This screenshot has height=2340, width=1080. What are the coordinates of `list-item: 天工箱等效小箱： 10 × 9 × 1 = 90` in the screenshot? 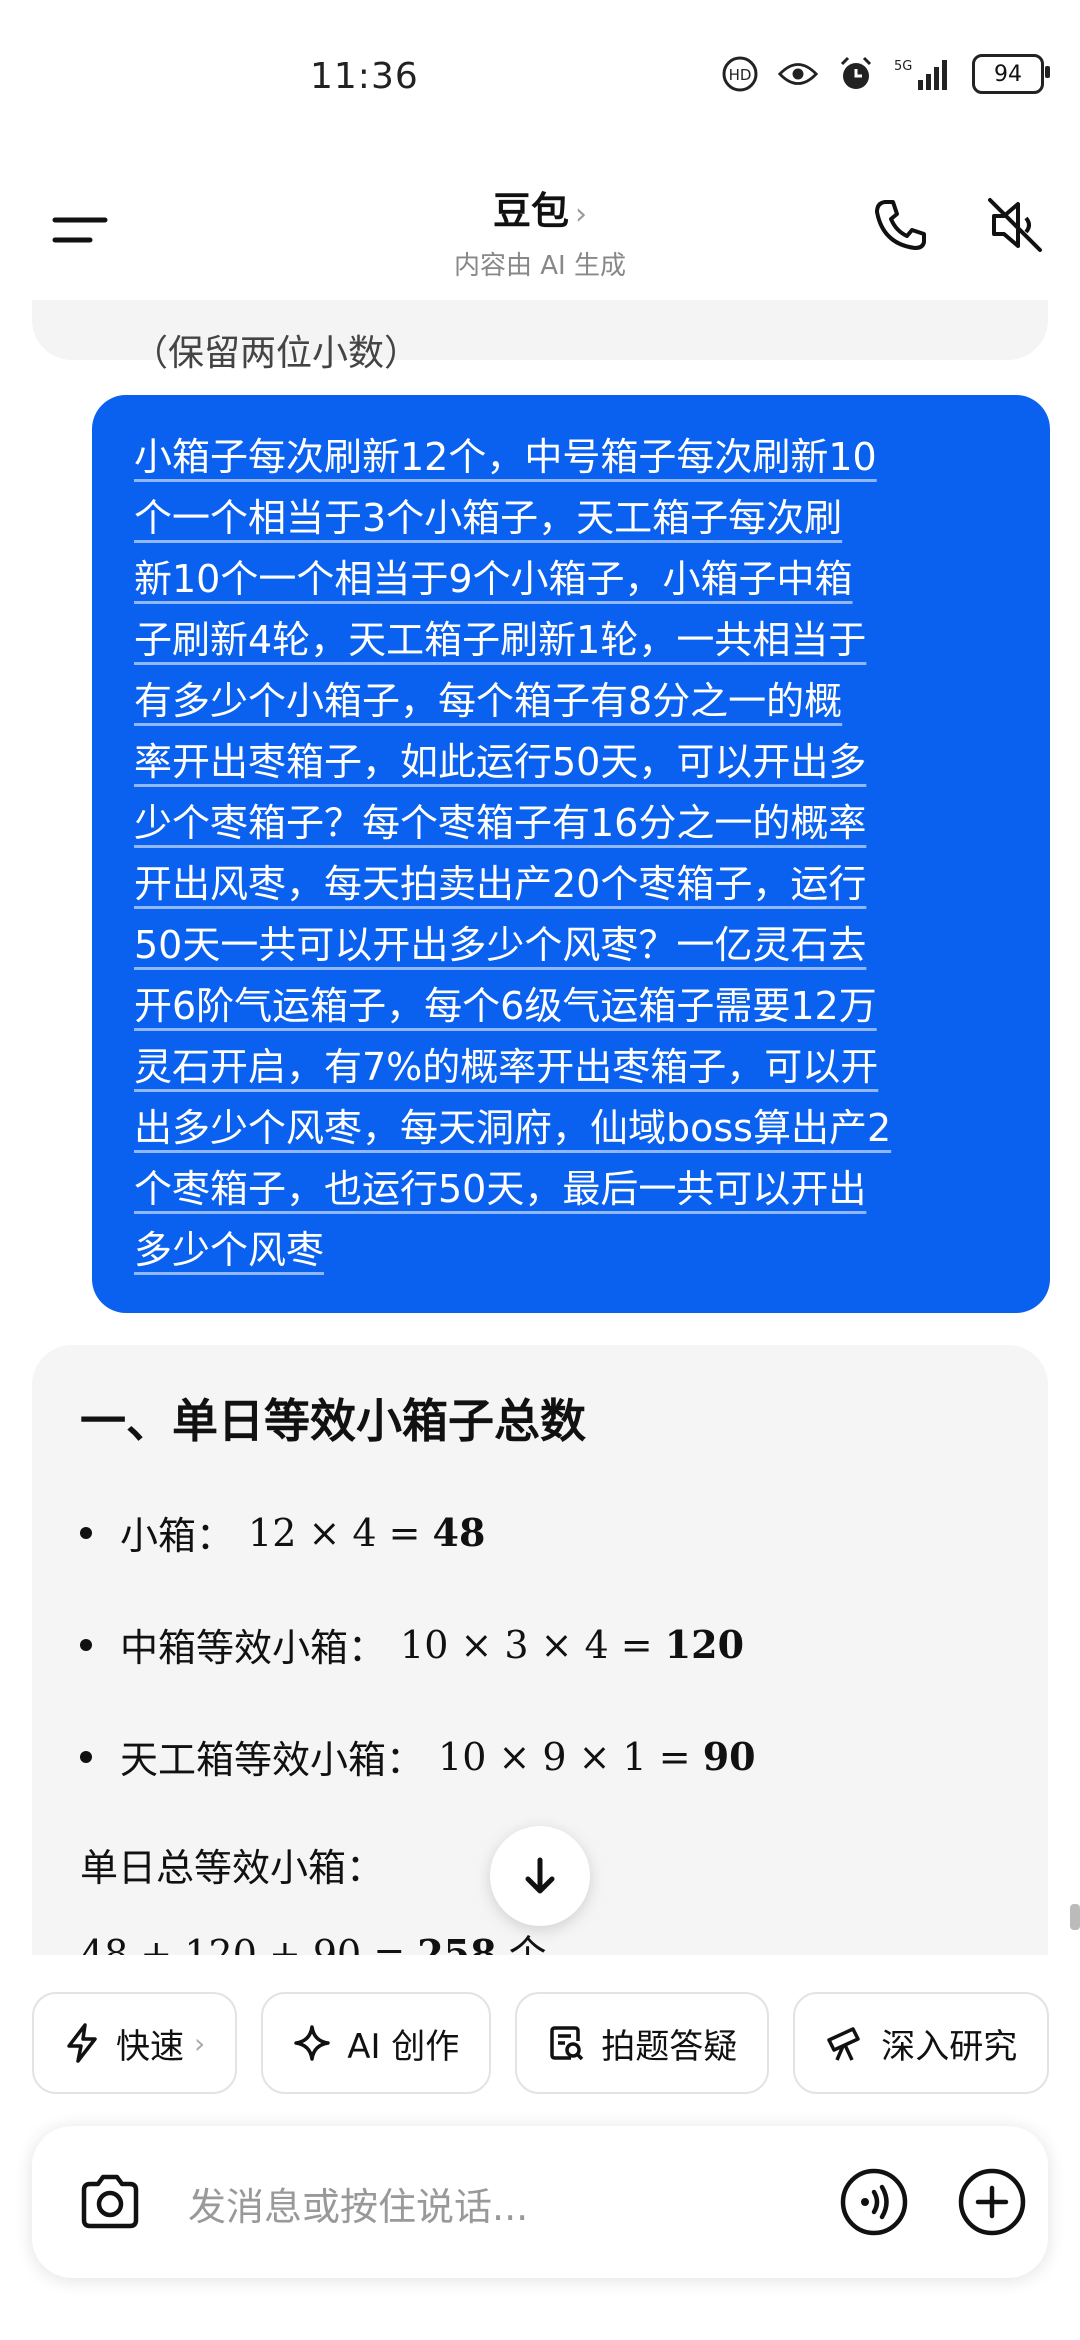 It's located at (418, 1756).